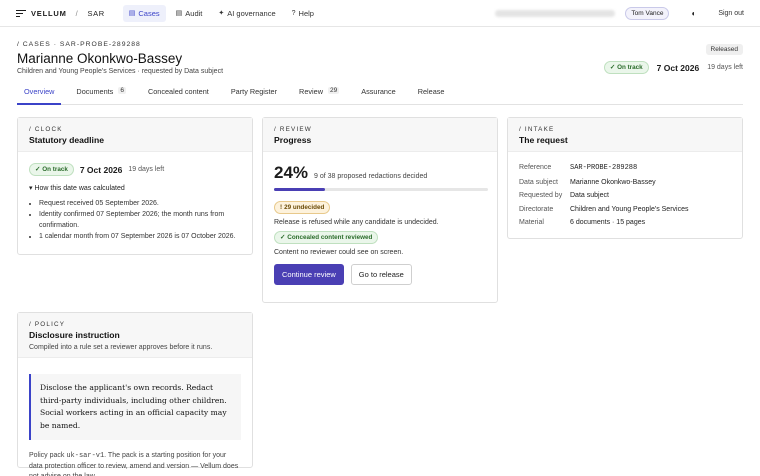  I want to click on tab-overview: Overview, so click(39, 96).